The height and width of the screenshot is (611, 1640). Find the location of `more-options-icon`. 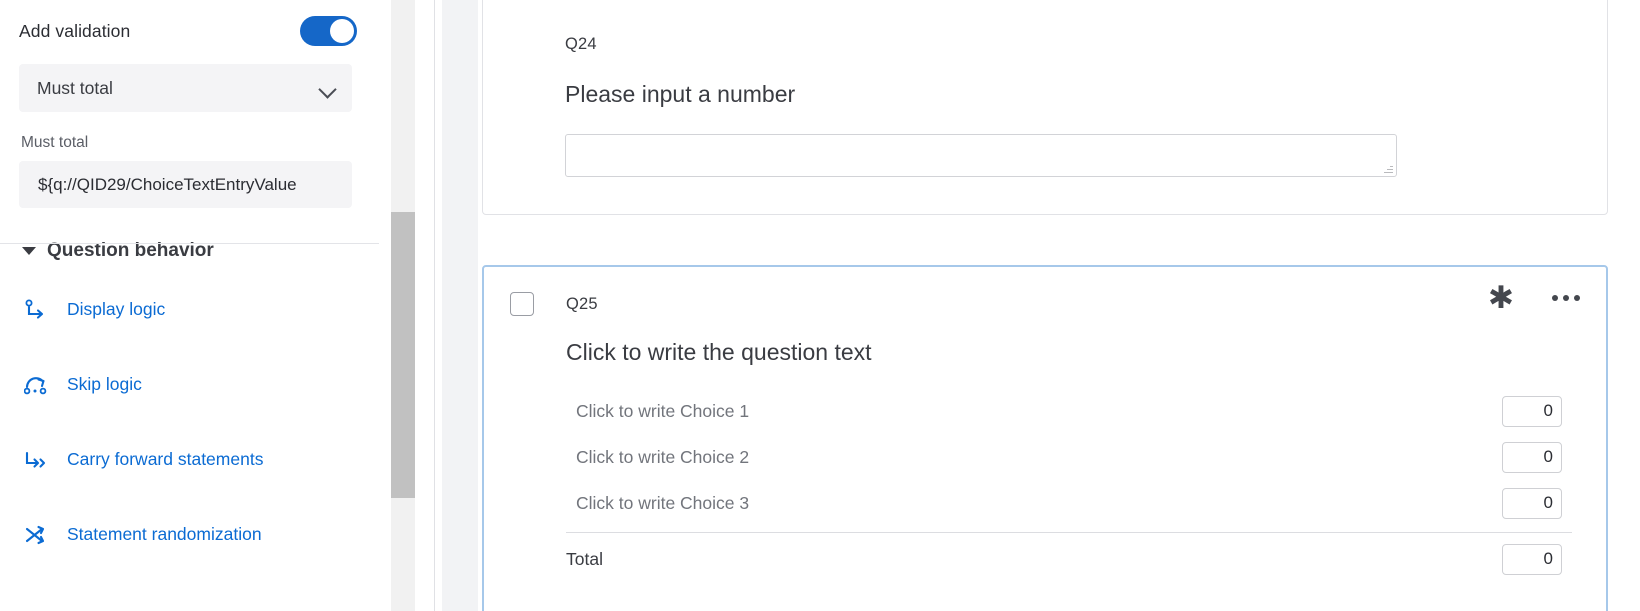

more-options-icon is located at coordinates (1566, 298).